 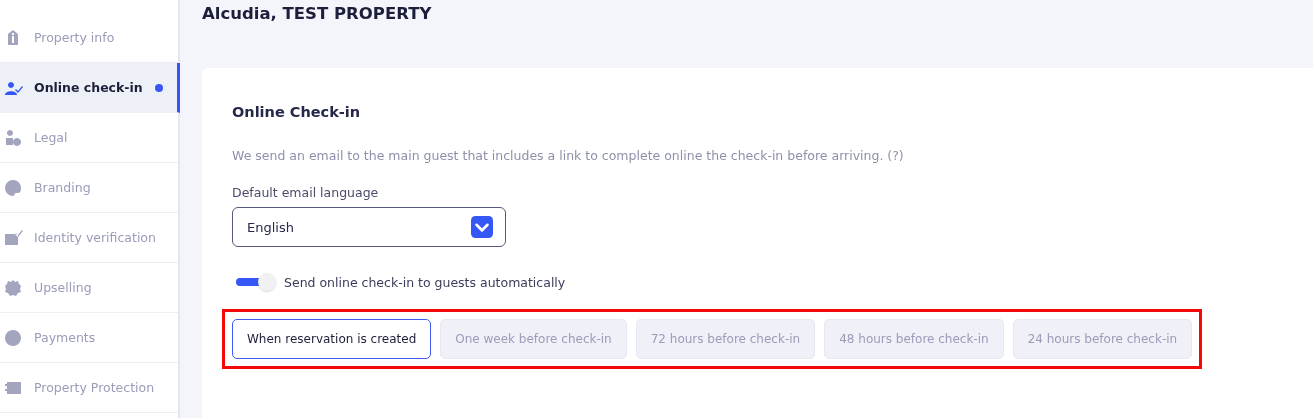 I want to click on page-title: Alcudia, TEST PROPERTY, so click(x=317, y=14).